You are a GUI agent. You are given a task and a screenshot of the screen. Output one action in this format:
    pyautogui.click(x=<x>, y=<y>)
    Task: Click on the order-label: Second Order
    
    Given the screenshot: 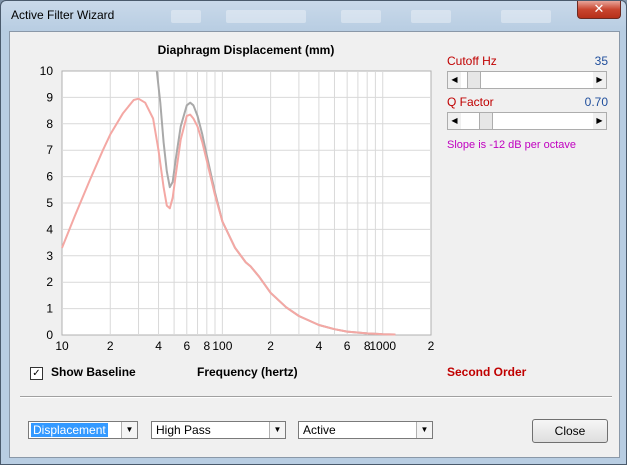 What is the action you would take?
    pyautogui.click(x=487, y=372)
    